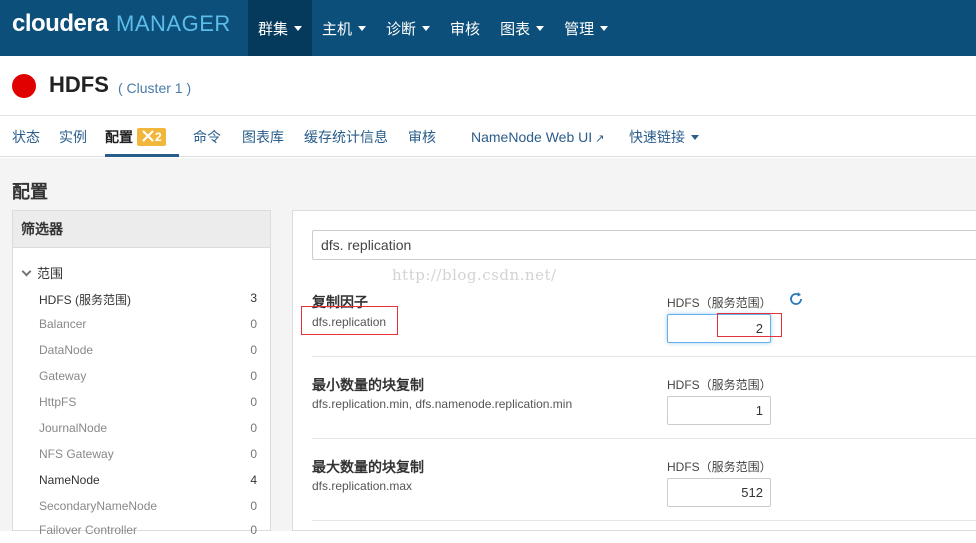 Image resolution: width=976 pixels, height=543 pixels. I want to click on filter-item-label: SecondaryNameNode, so click(98, 506).